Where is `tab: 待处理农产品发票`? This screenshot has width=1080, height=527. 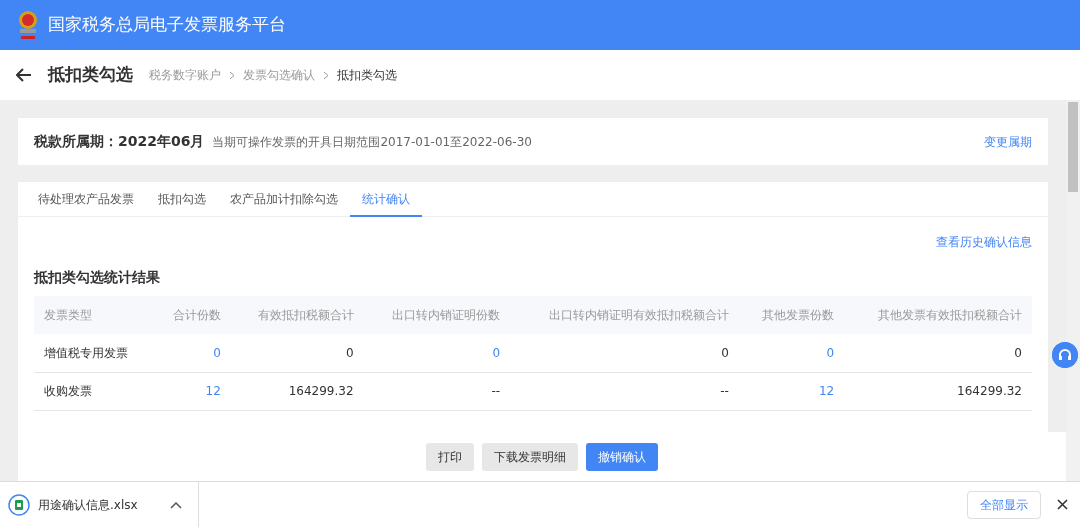
tab: 待处理农产品发票 is located at coordinates (86, 199).